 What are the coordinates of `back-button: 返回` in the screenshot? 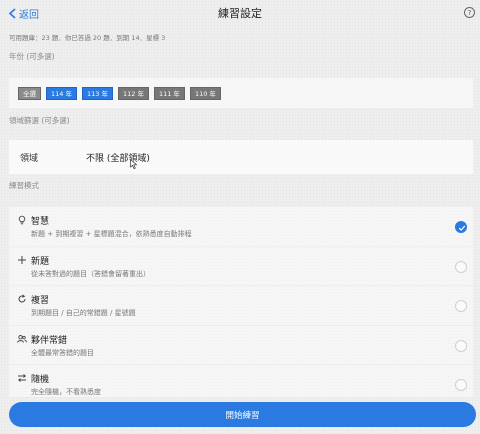 It's located at (23, 13).